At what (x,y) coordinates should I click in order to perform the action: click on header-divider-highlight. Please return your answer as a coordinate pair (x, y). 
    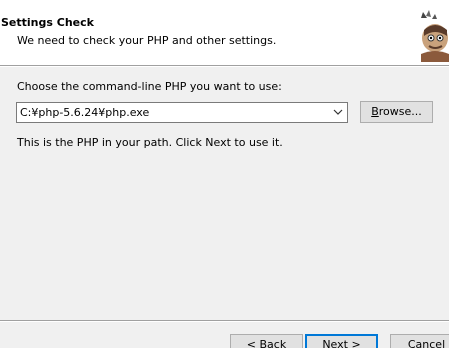
    Looking at the image, I should click on (224, 66).